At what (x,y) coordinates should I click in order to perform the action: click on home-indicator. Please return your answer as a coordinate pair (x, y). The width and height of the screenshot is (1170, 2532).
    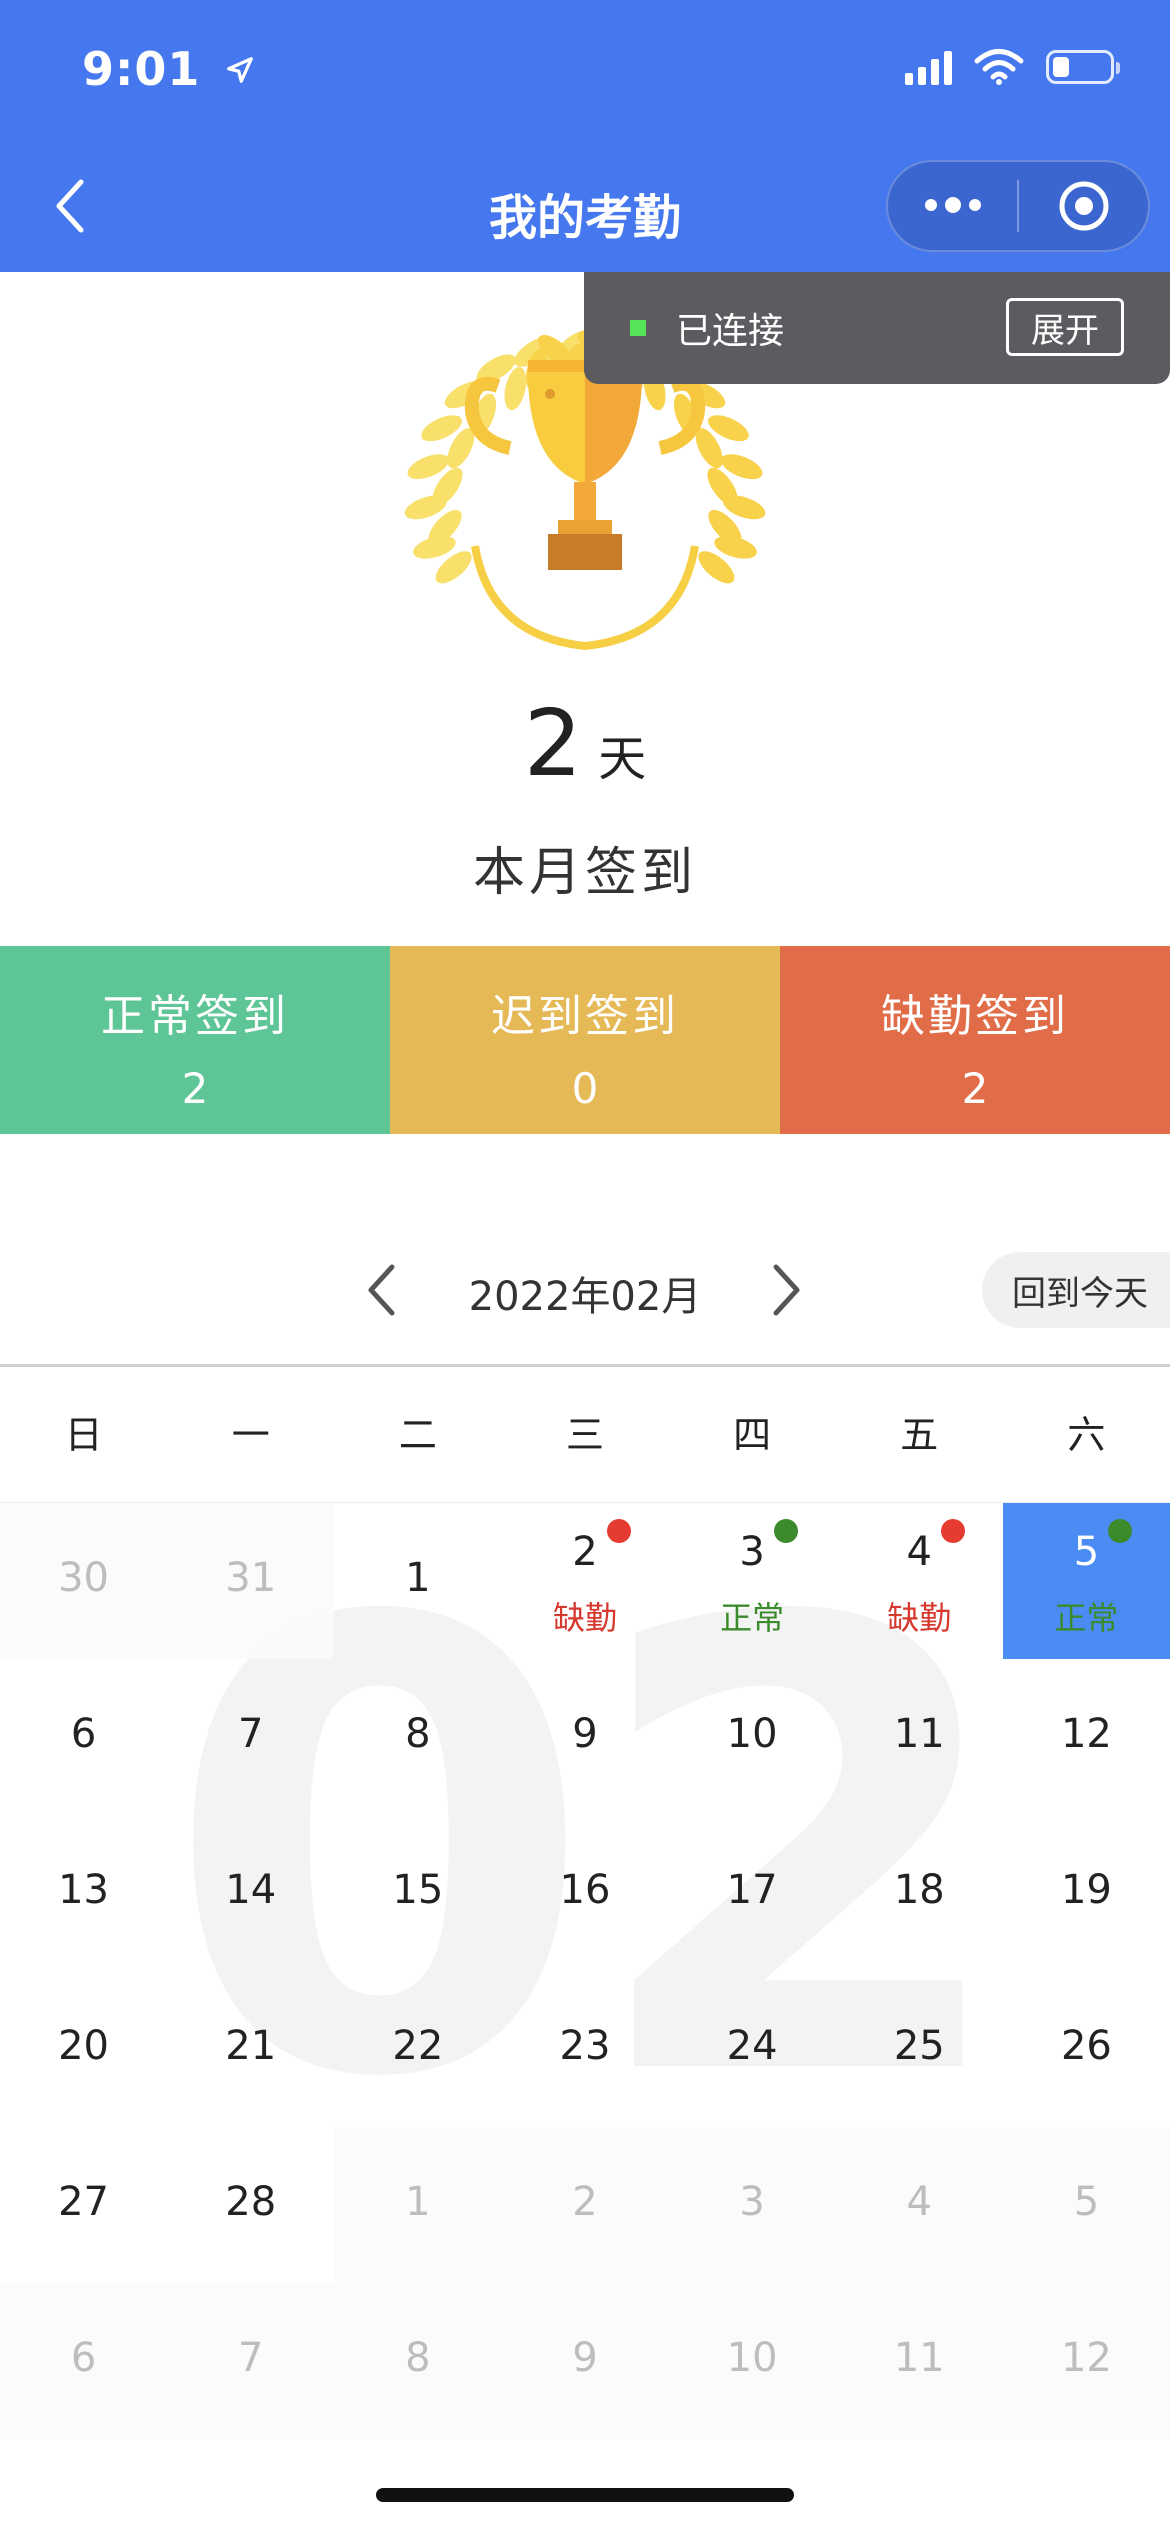
    Looking at the image, I should click on (585, 2495).